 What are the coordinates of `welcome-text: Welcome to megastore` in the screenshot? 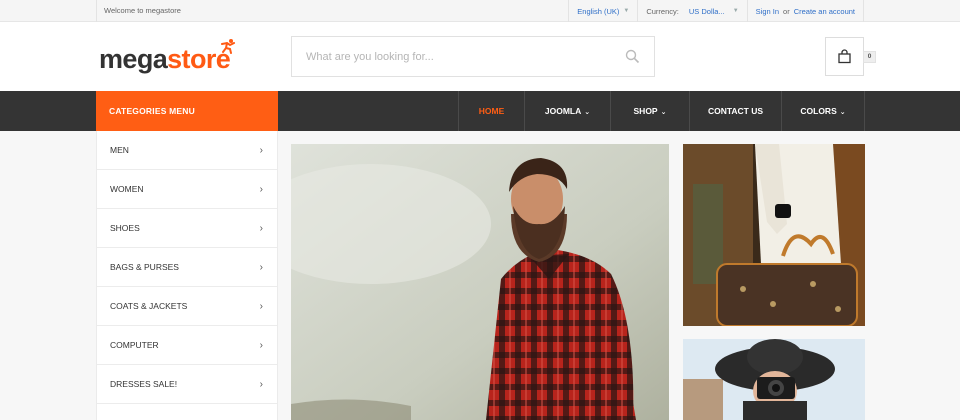 It's located at (138, 11).